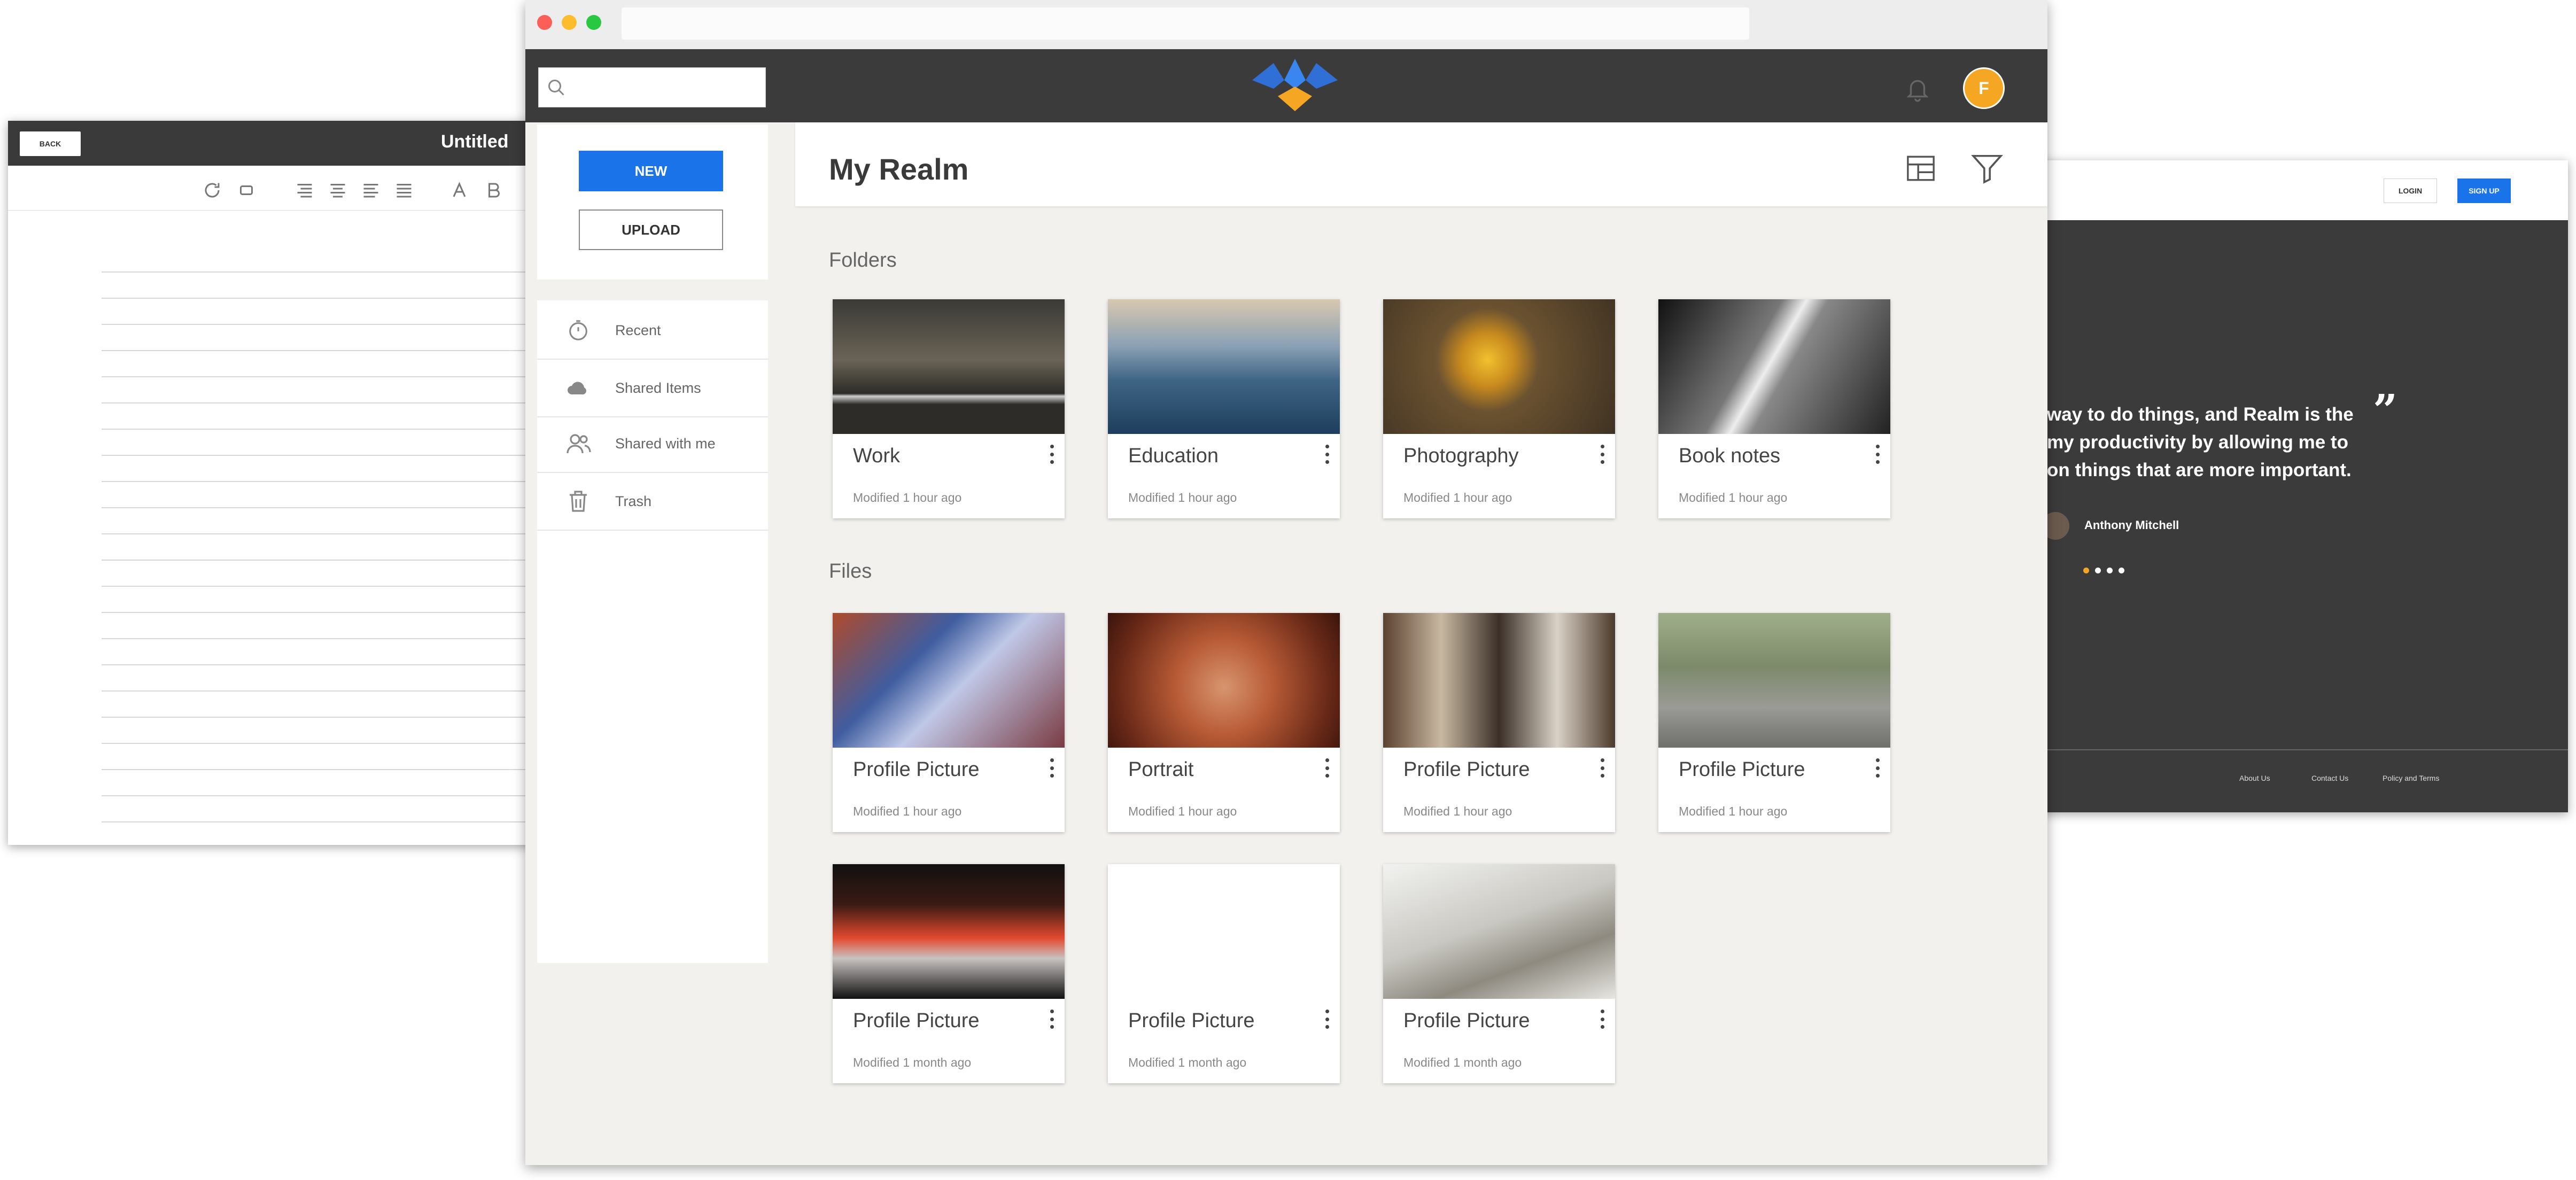 This screenshot has width=2576, height=1180. I want to click on realm-logo, so click(1295, 87).